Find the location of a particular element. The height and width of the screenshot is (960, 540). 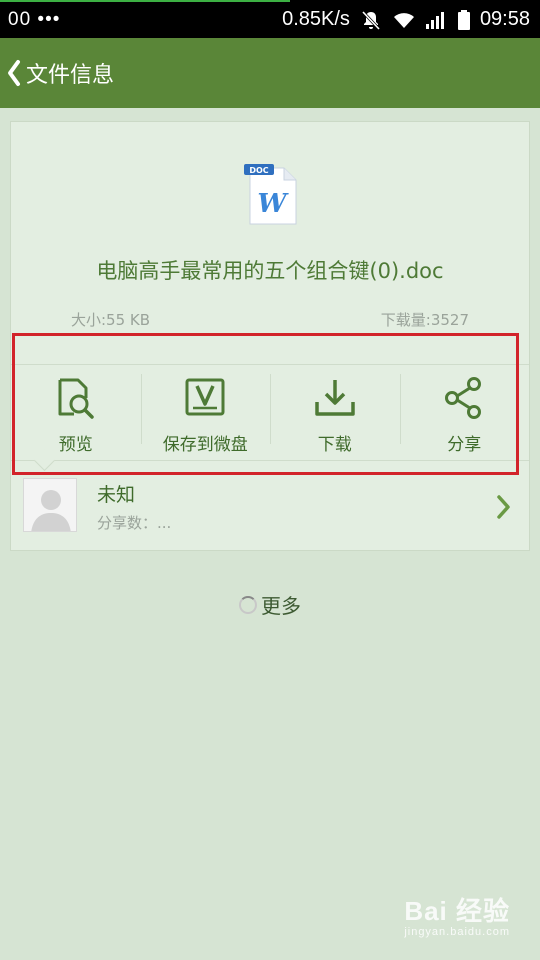

baidu-watermark: Bai 经验 jingyan.baidu.com is located at coordinates (457, 914).